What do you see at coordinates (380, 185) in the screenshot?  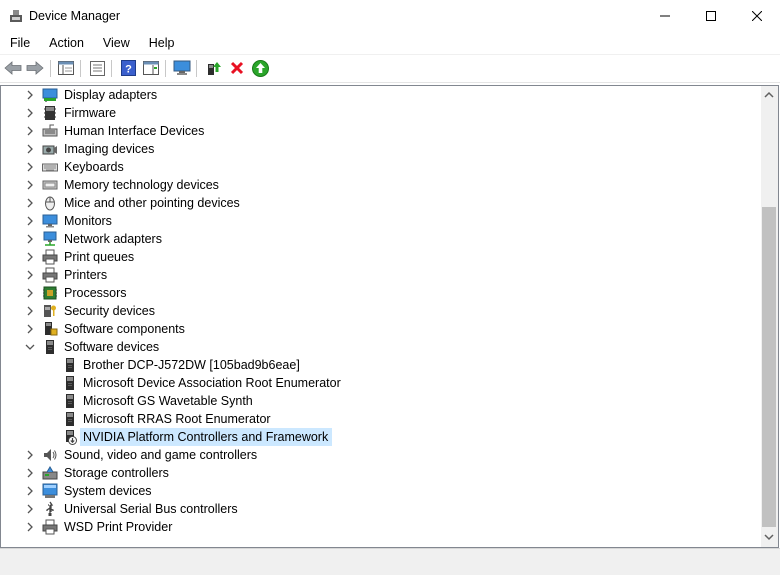 I see `tree-category-row: Memory technology devices` at bounding box center [380, 185].